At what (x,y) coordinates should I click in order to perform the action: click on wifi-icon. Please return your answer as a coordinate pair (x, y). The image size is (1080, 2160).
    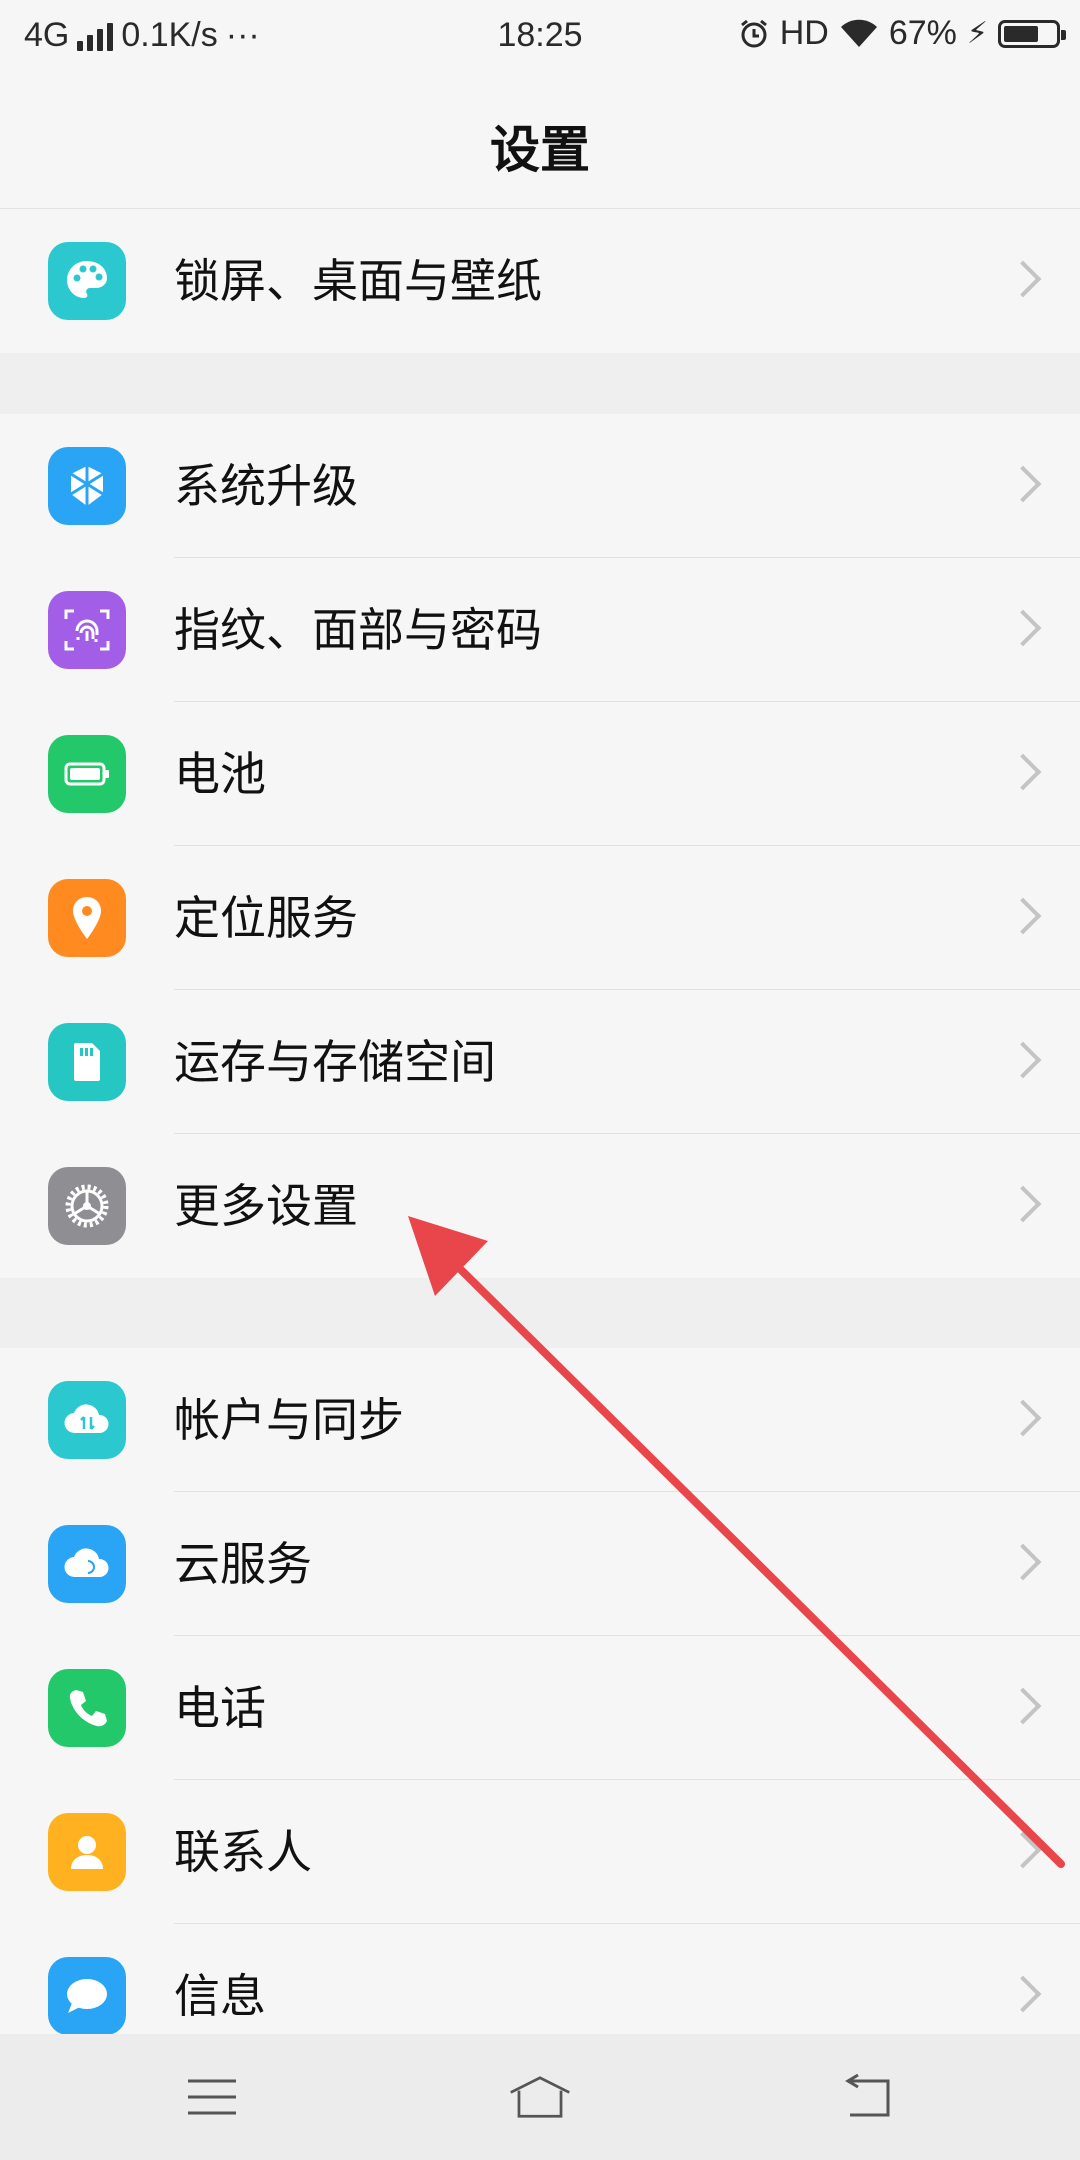
    Looking at the image, I should click on (858, 33).